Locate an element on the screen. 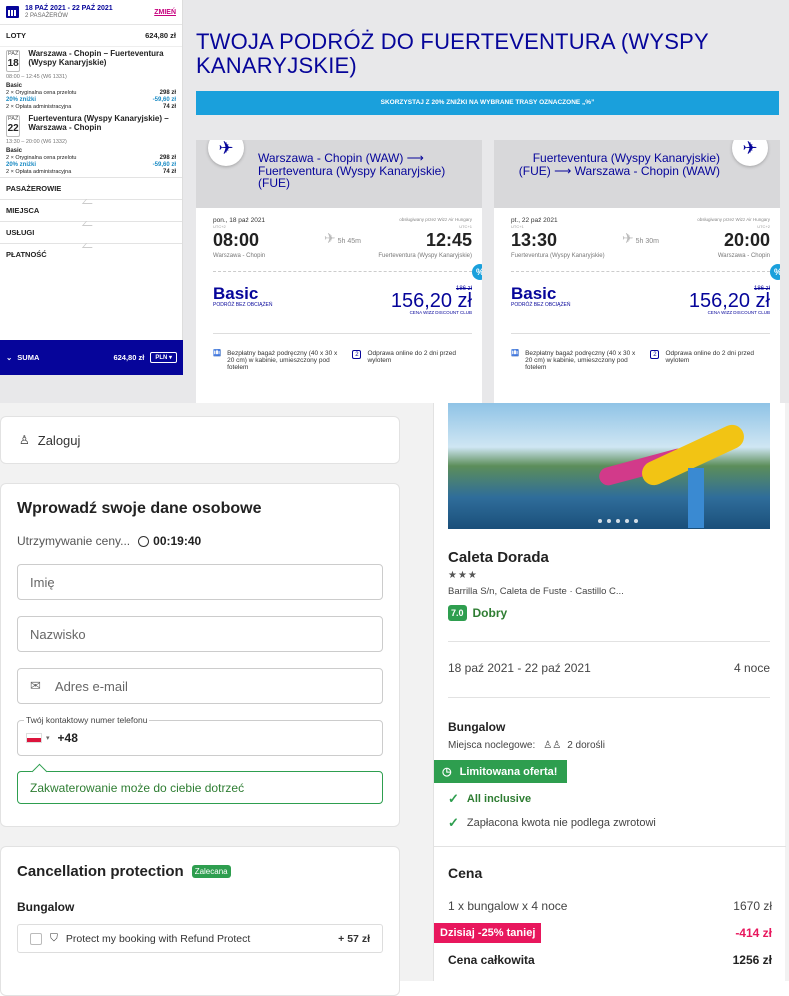  passenger-count: 2 PASAŻERÓW is located at coordinates (46, 16).